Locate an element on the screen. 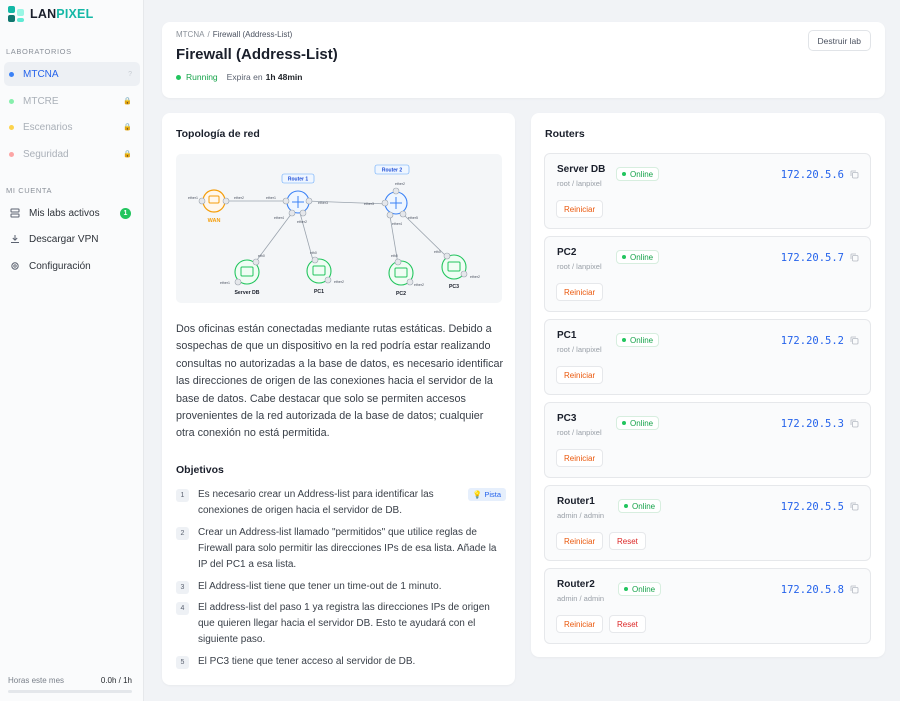 This screenshot has height=701, width=900. pc3-node: eth0 ether2 PC3 is located at coordinates (457, 270).